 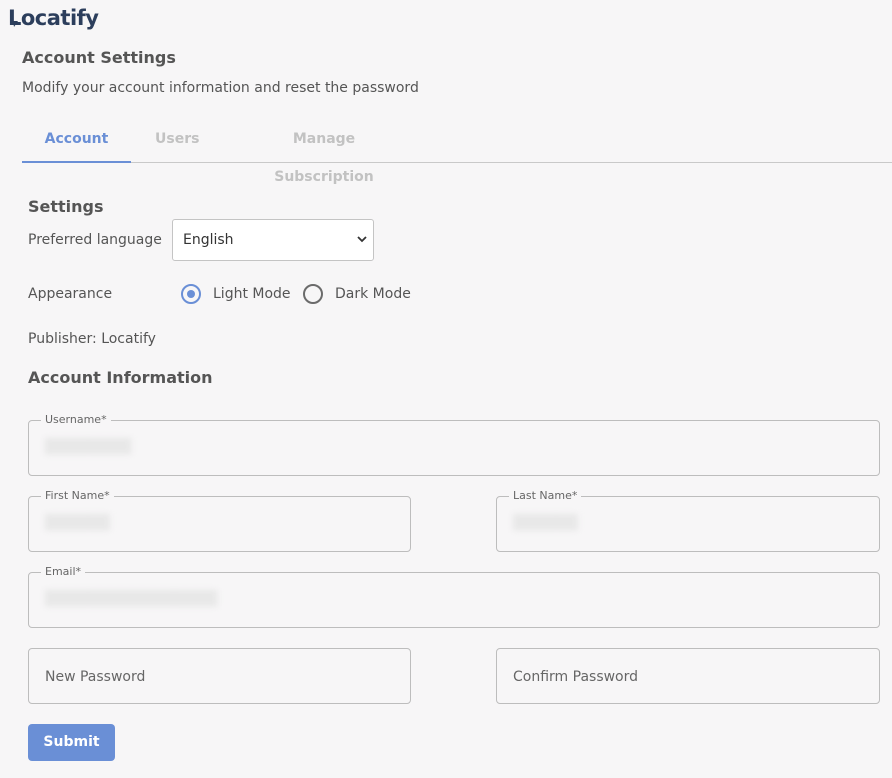 What do you see at coordinates (324, 152) in the screenshot?
I see `tab-manage-subscription: Manage Subscription` at bounding box center [324, 152].